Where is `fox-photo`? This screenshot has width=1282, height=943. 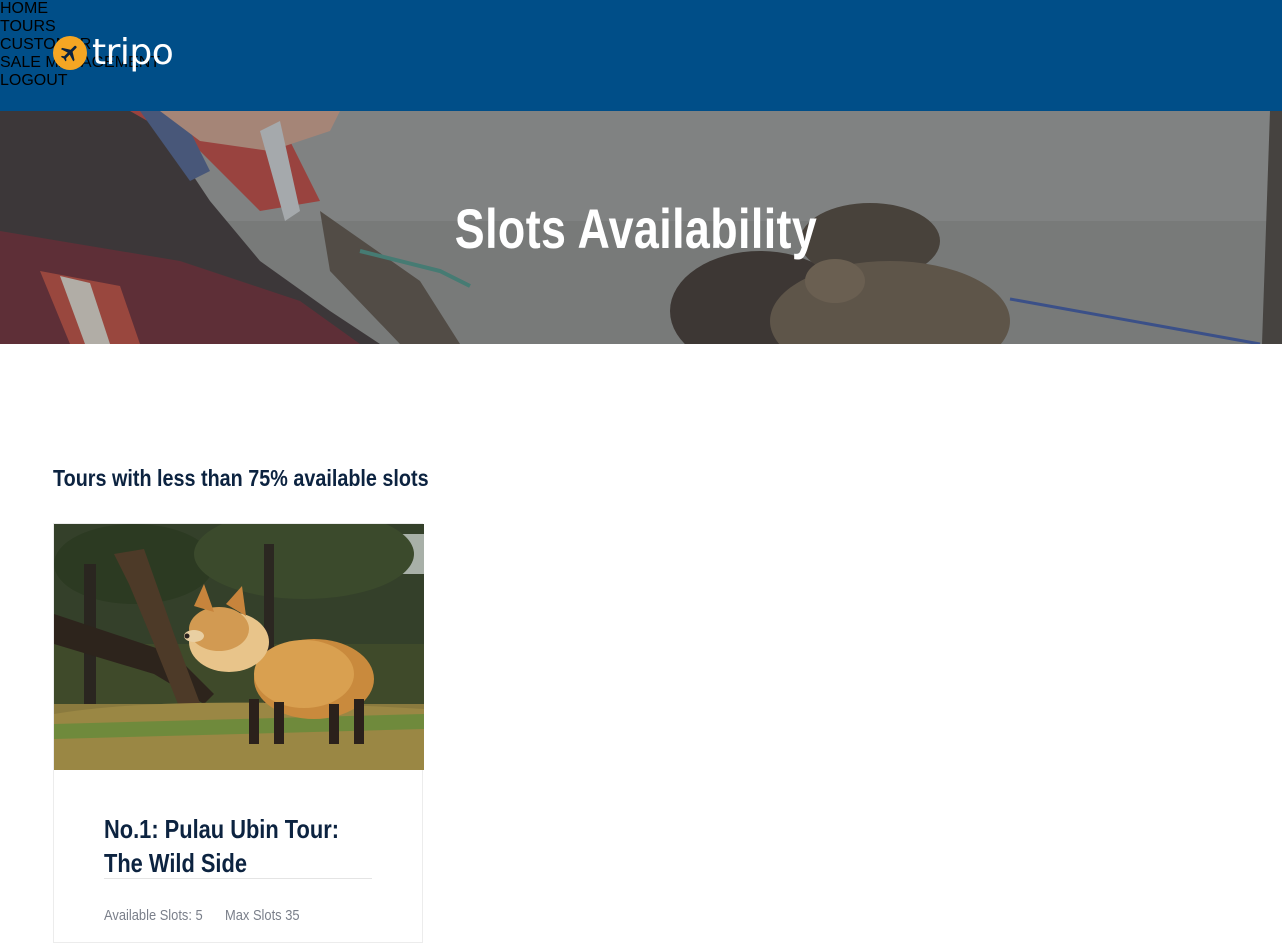
fox-photo is located at coordinates (239, 647).